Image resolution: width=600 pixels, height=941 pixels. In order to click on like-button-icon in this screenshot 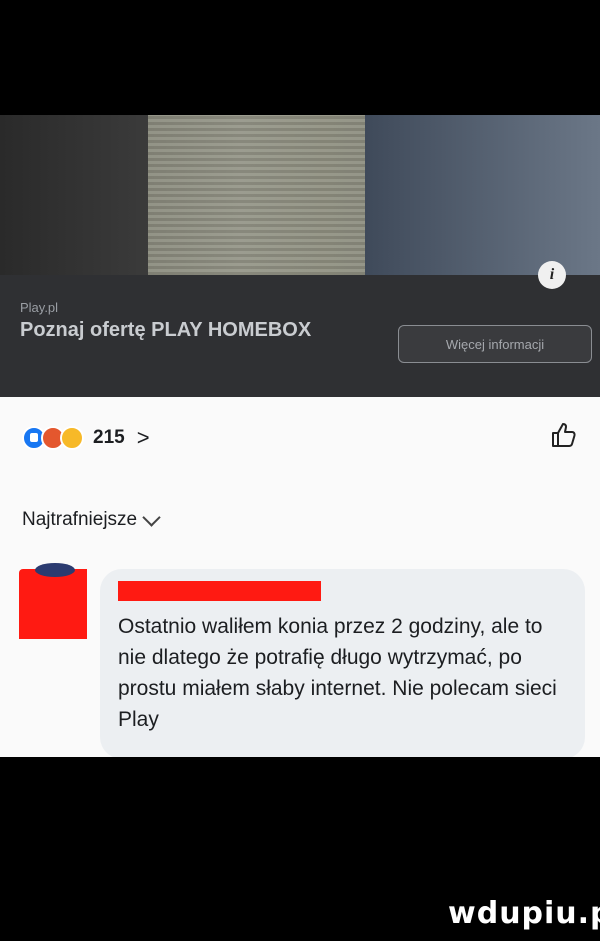, I will do `click(564, 435)`.